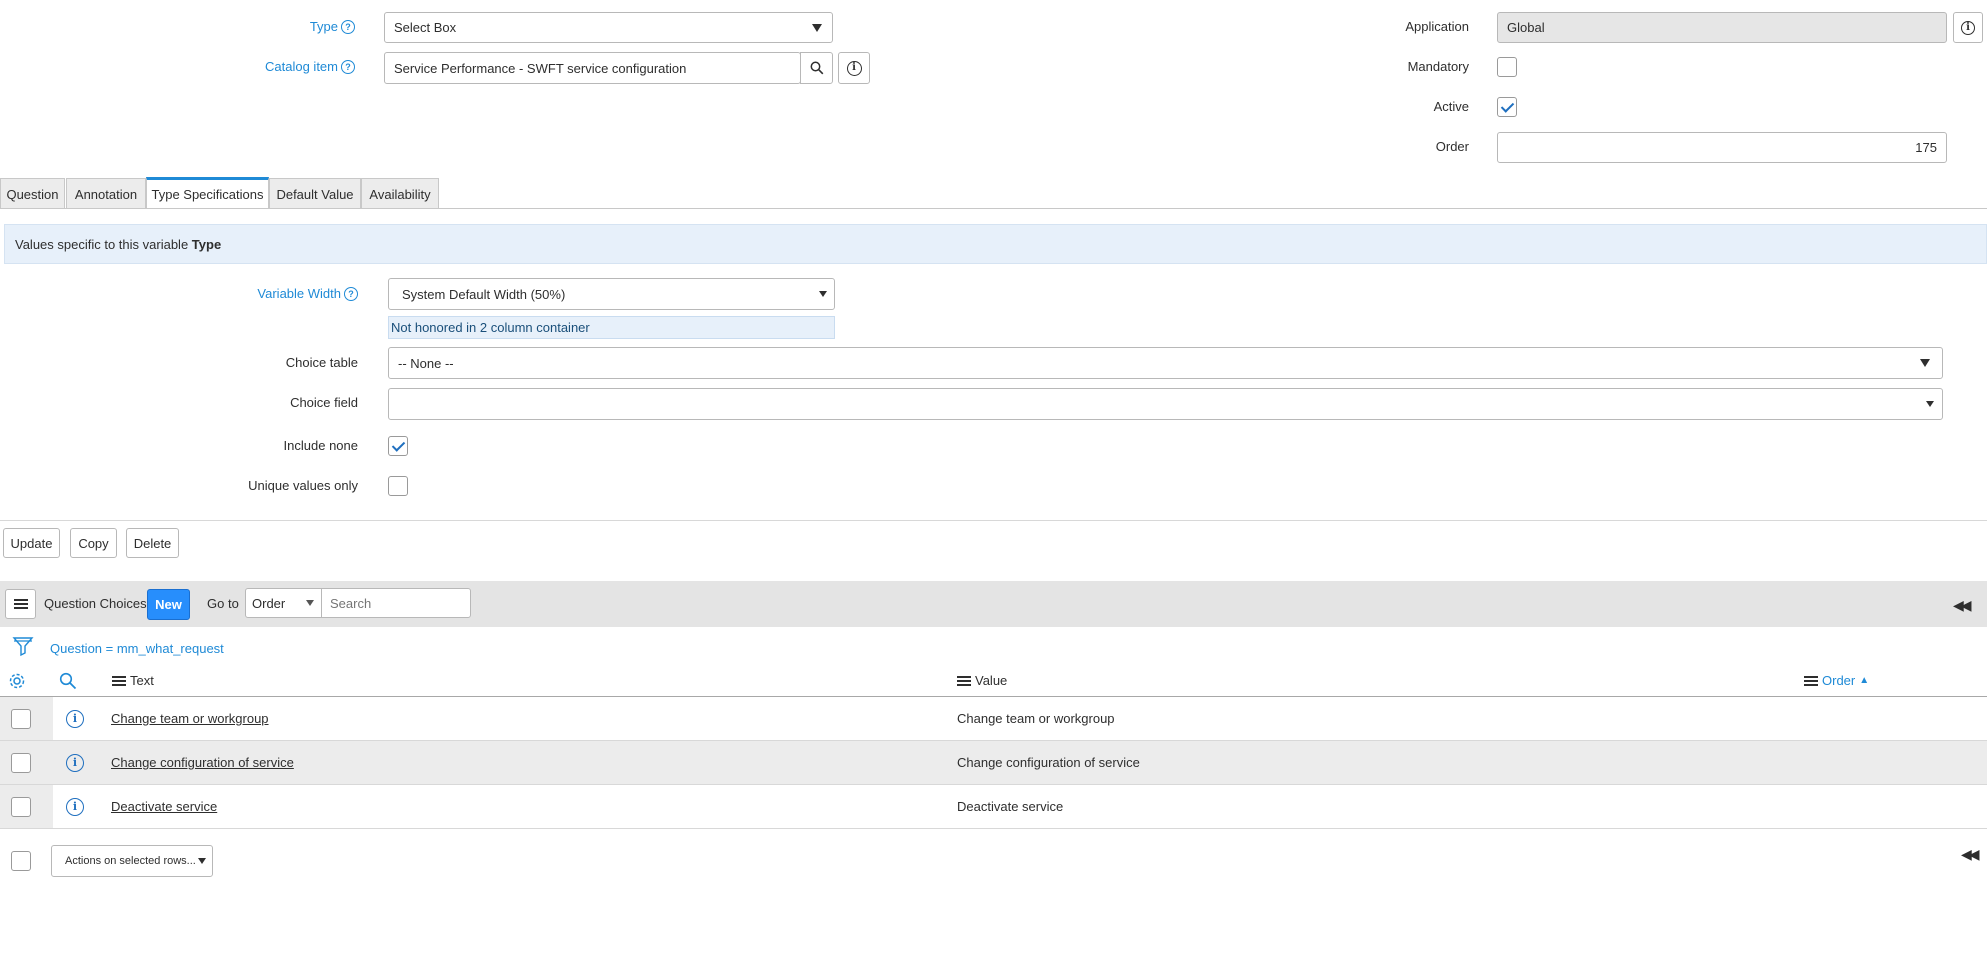 The width and height of the screenshot is (1987, 956). What do you see at coordinates (133, 680) in the screenshot?
I see `column-header-text: Text` at bounding box center [133, 680].